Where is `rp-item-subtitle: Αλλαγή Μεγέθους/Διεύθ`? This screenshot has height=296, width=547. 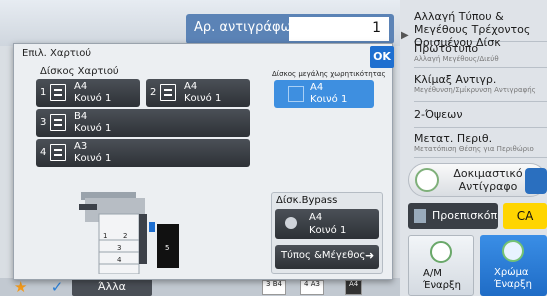 rp-item-subtitle: Αλλαγή Μεγέθους/Διεύθ is located at coordinates (456, 59).